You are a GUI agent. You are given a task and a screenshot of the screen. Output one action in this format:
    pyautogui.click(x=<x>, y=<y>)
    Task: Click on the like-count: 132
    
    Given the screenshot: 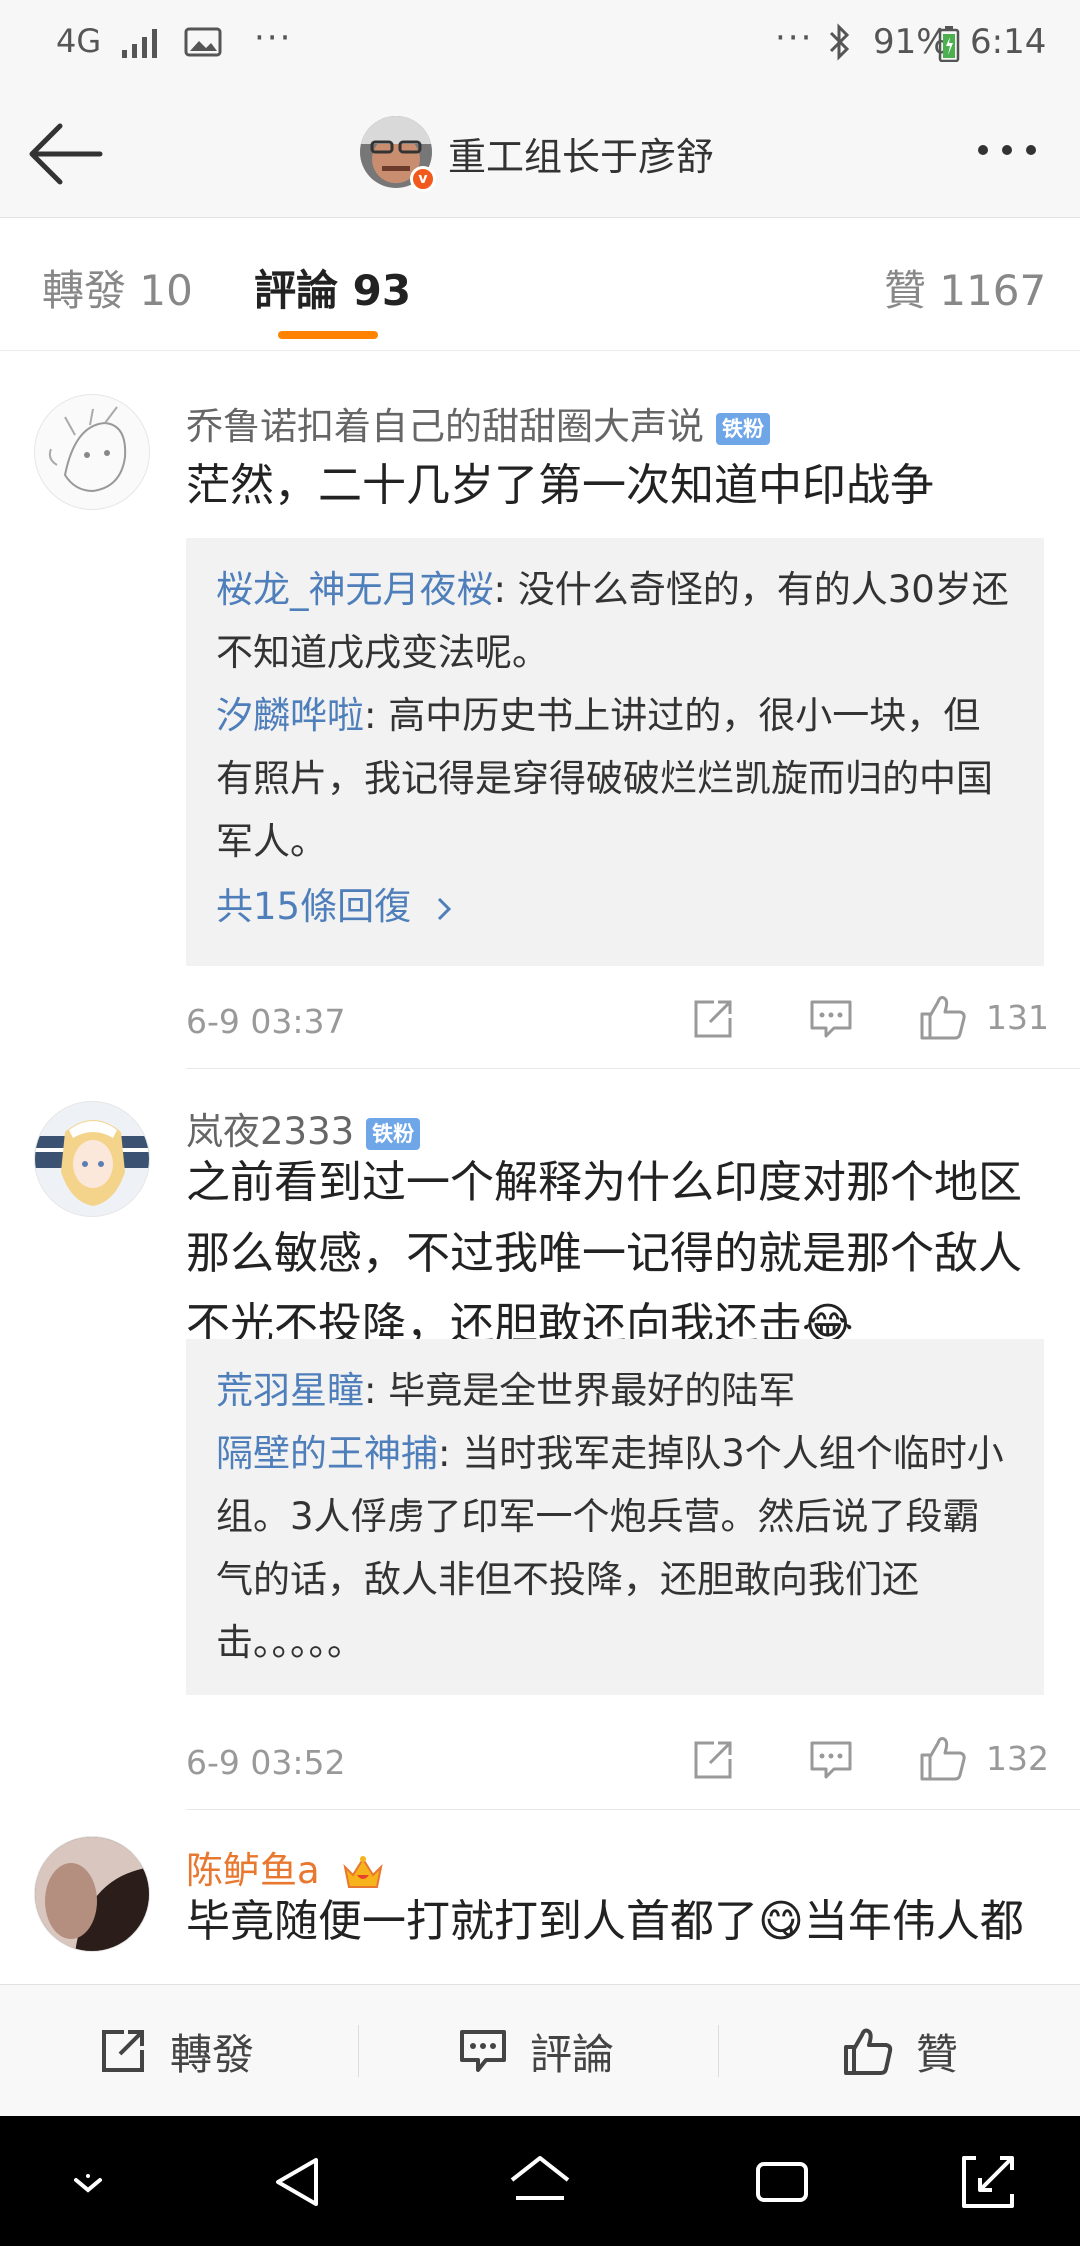 What is the action you would take?
    pyautogui.click(x=1017, y=1758)
    